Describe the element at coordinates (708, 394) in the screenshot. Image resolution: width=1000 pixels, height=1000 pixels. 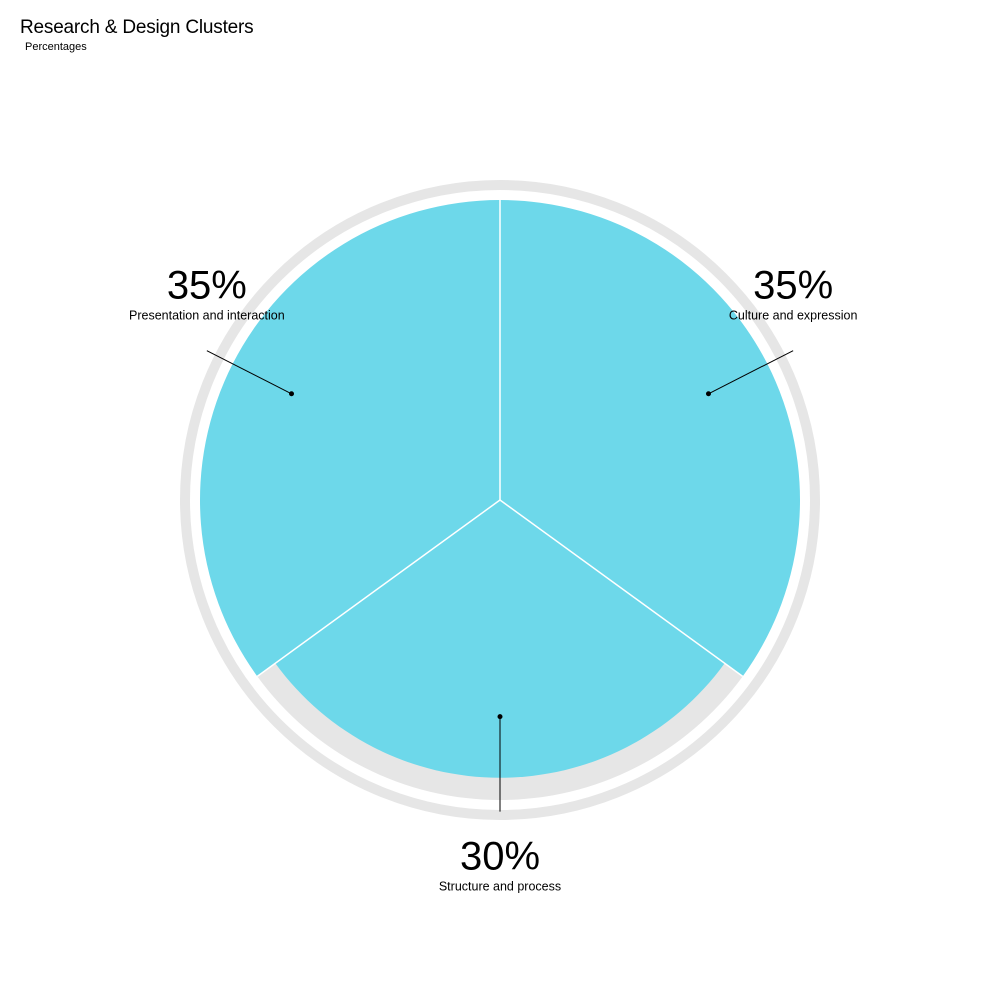
I see `leader-dot-culture-and-expression` at that location.